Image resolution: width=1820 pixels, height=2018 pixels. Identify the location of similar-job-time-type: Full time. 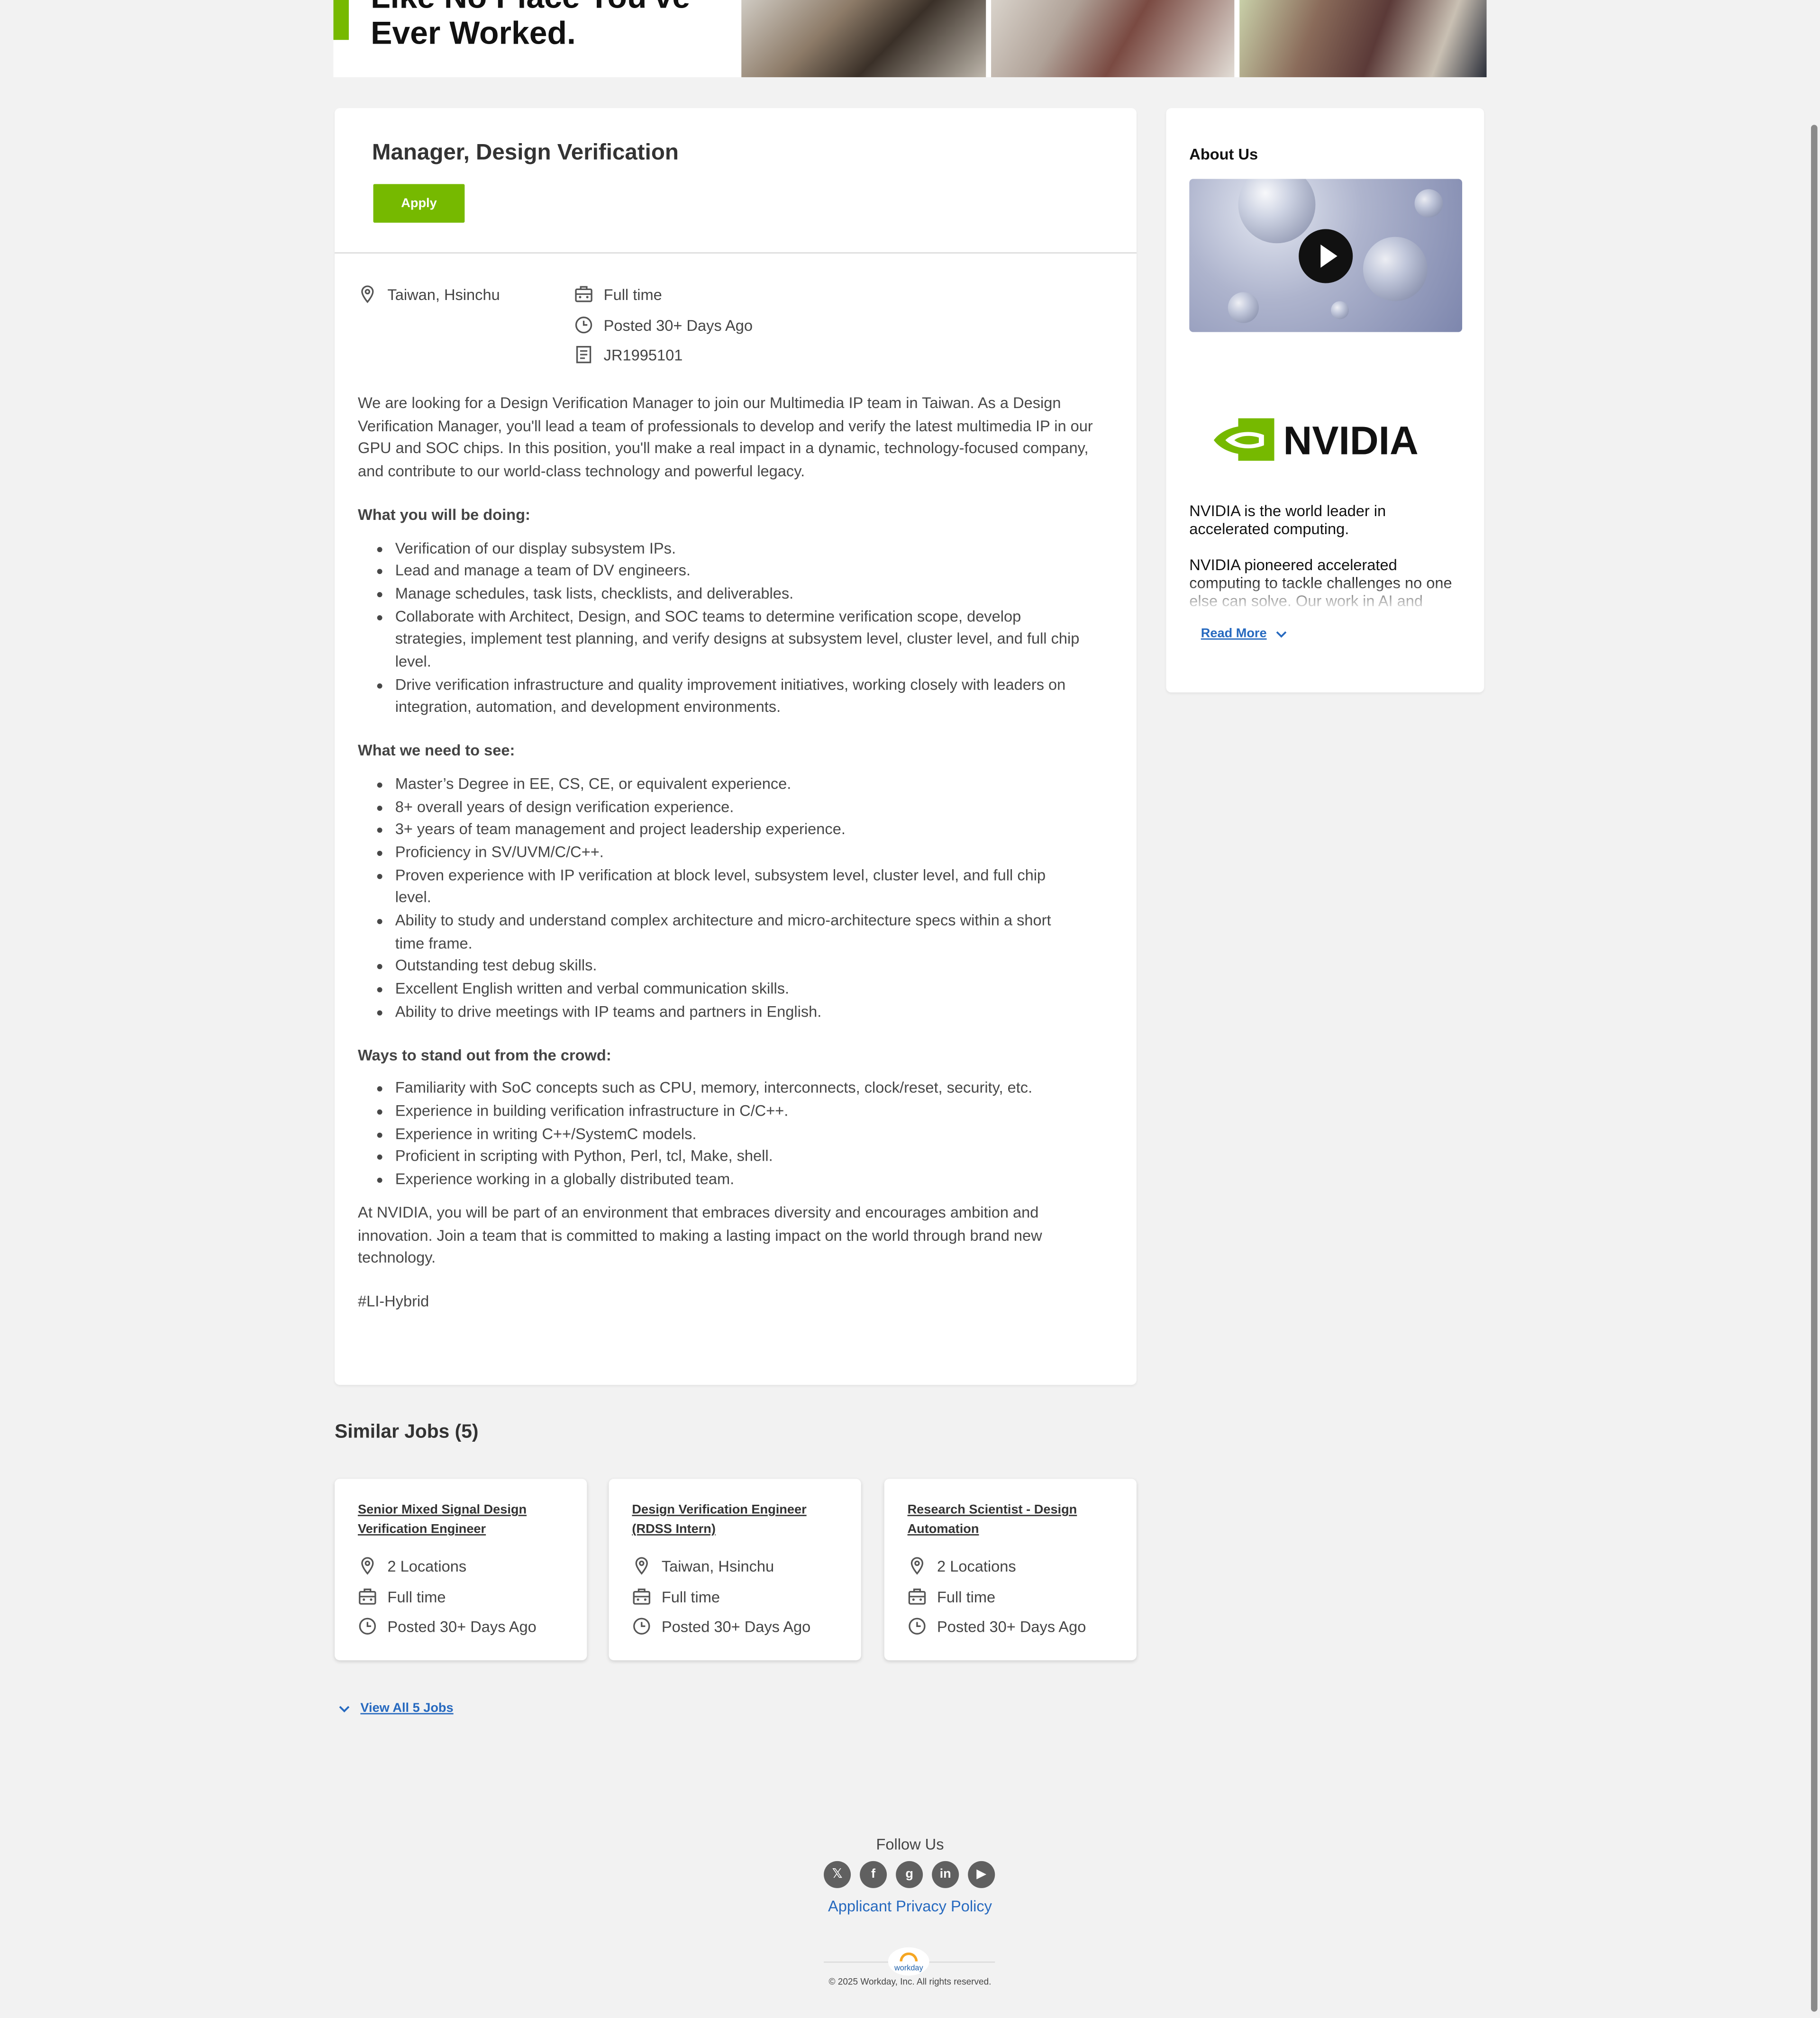
(952, 1596).